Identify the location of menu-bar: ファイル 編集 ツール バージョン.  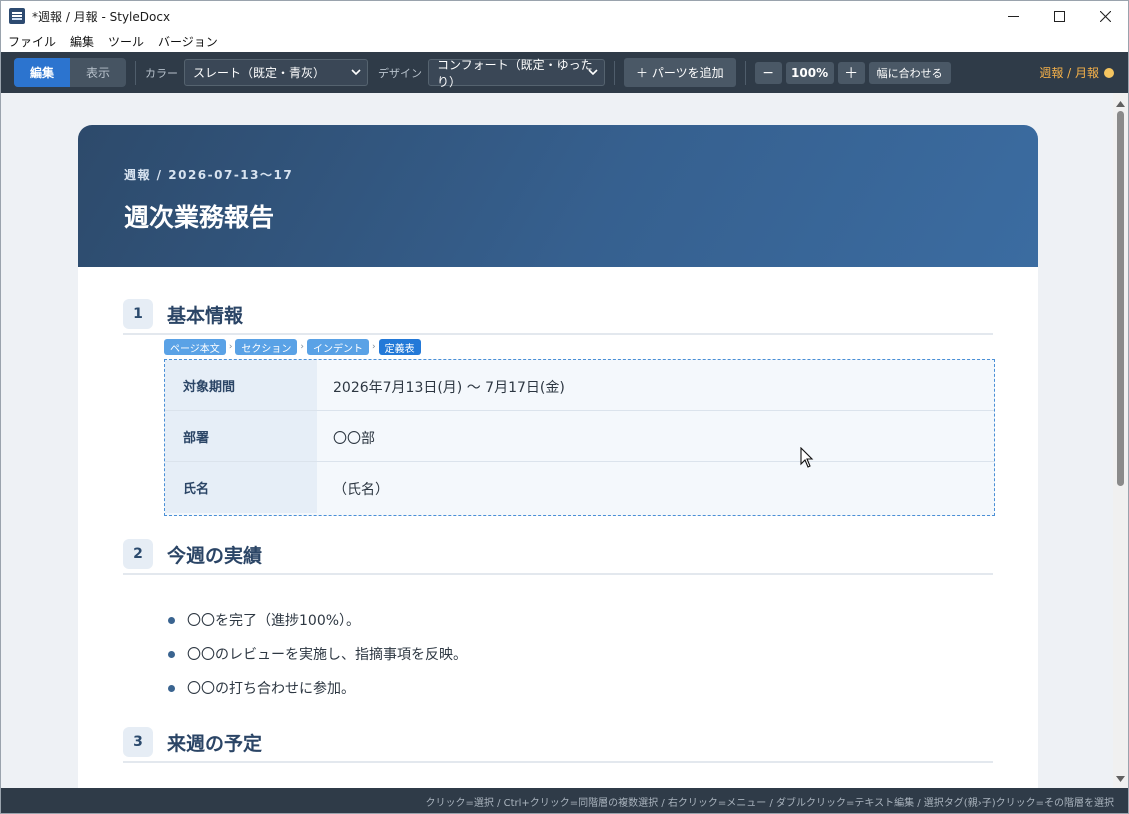
(564, 41).